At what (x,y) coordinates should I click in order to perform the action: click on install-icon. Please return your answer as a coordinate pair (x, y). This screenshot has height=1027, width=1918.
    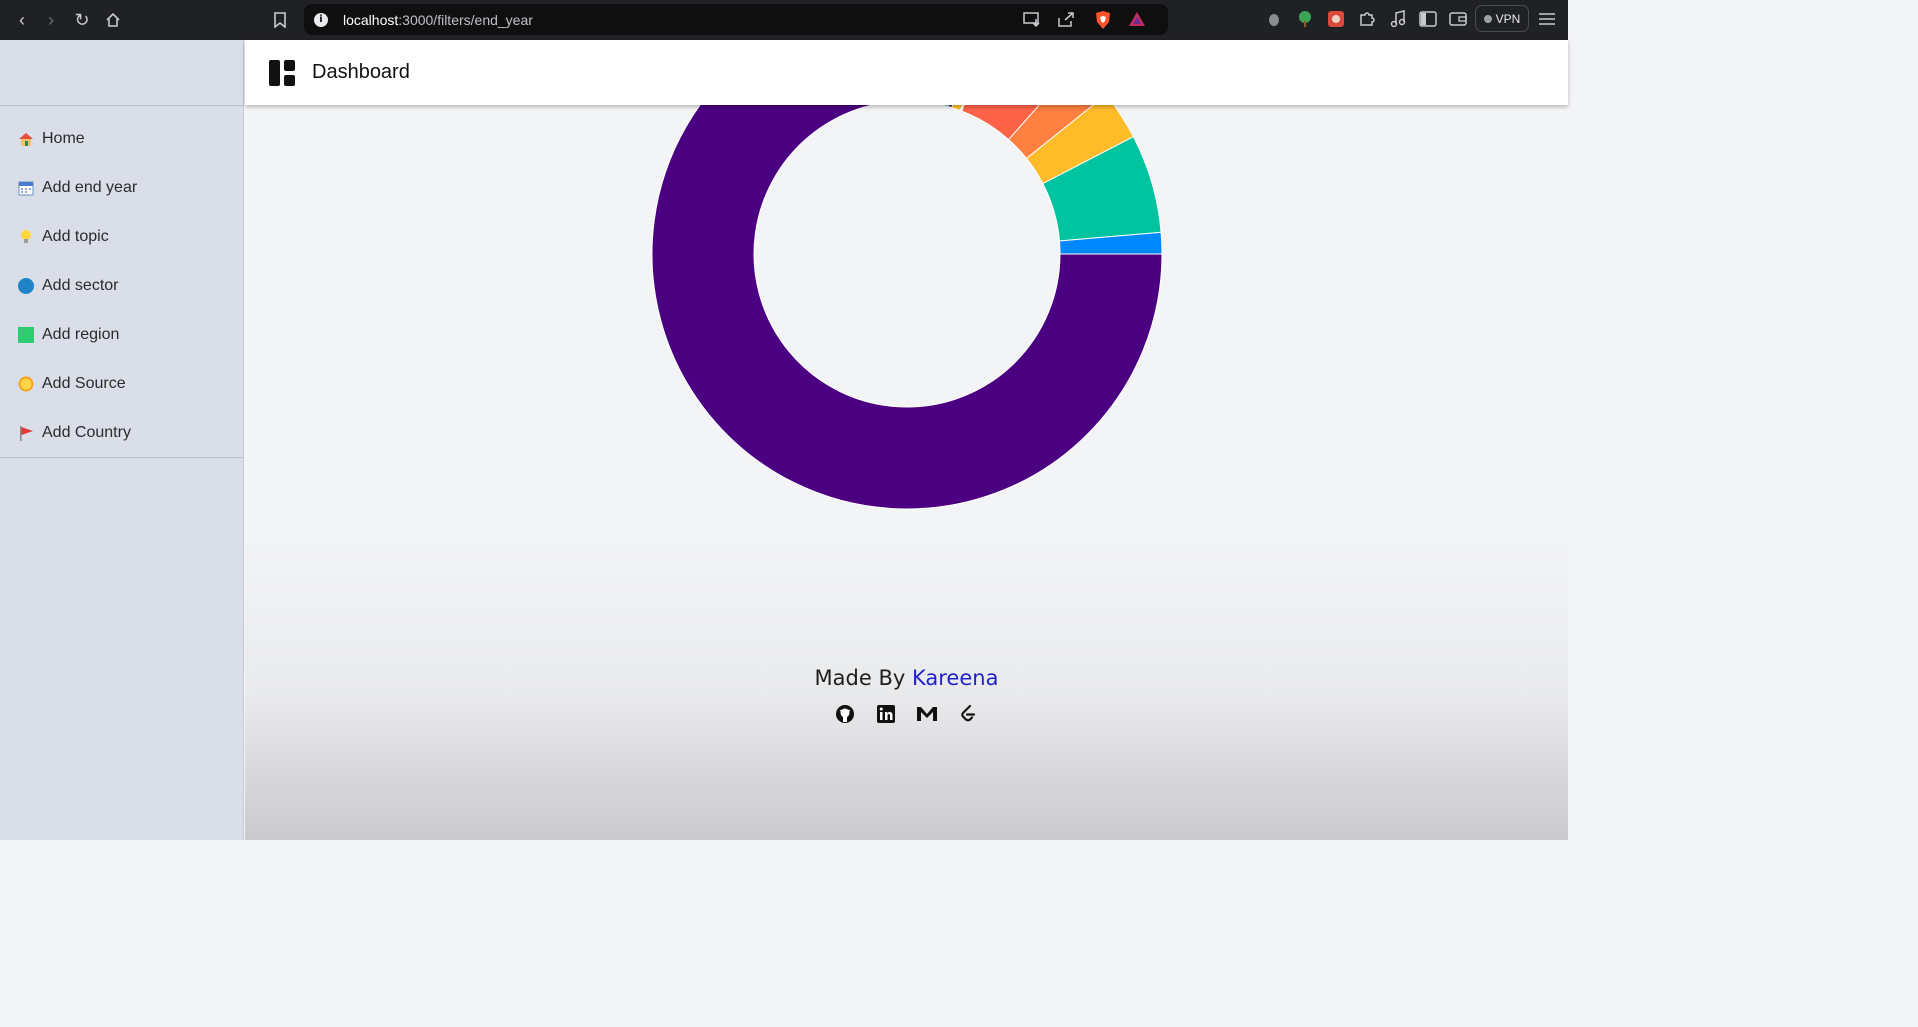
    Looking at the image, I should click on (1032, 21).